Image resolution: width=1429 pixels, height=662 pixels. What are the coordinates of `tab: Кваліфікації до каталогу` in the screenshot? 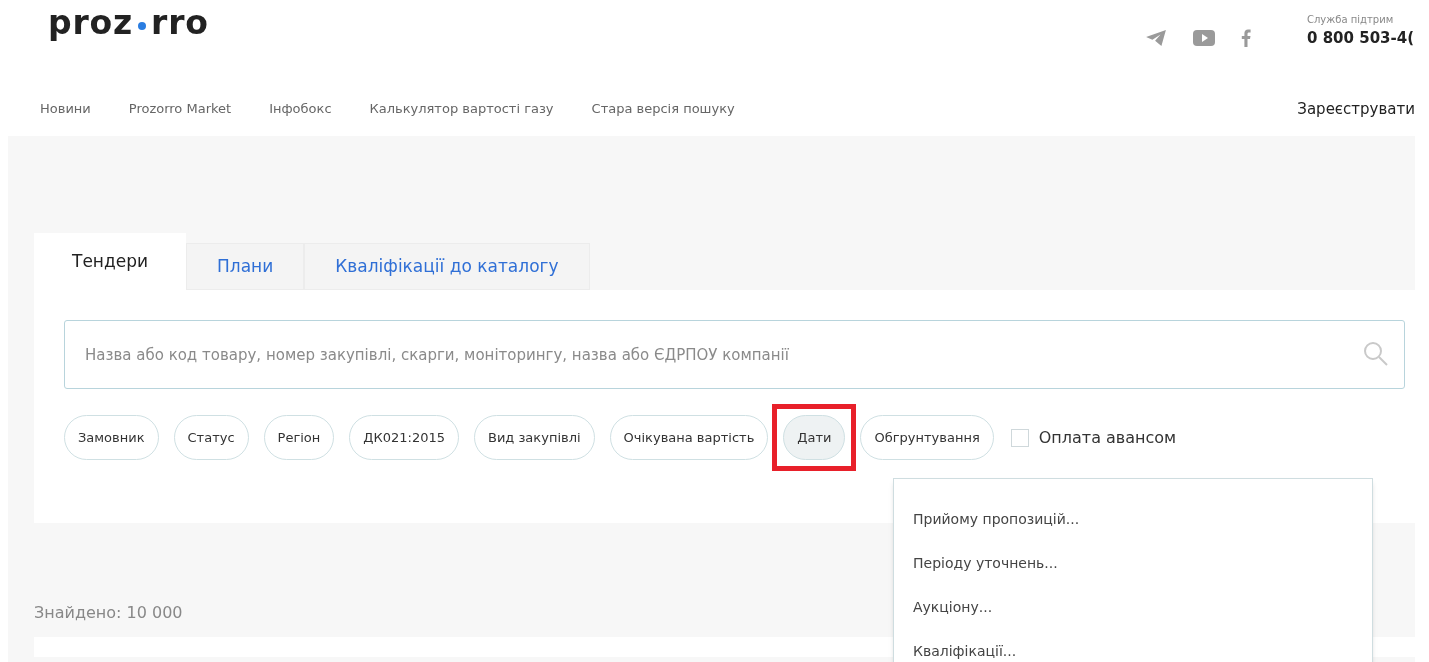 It's located at (447, 266).